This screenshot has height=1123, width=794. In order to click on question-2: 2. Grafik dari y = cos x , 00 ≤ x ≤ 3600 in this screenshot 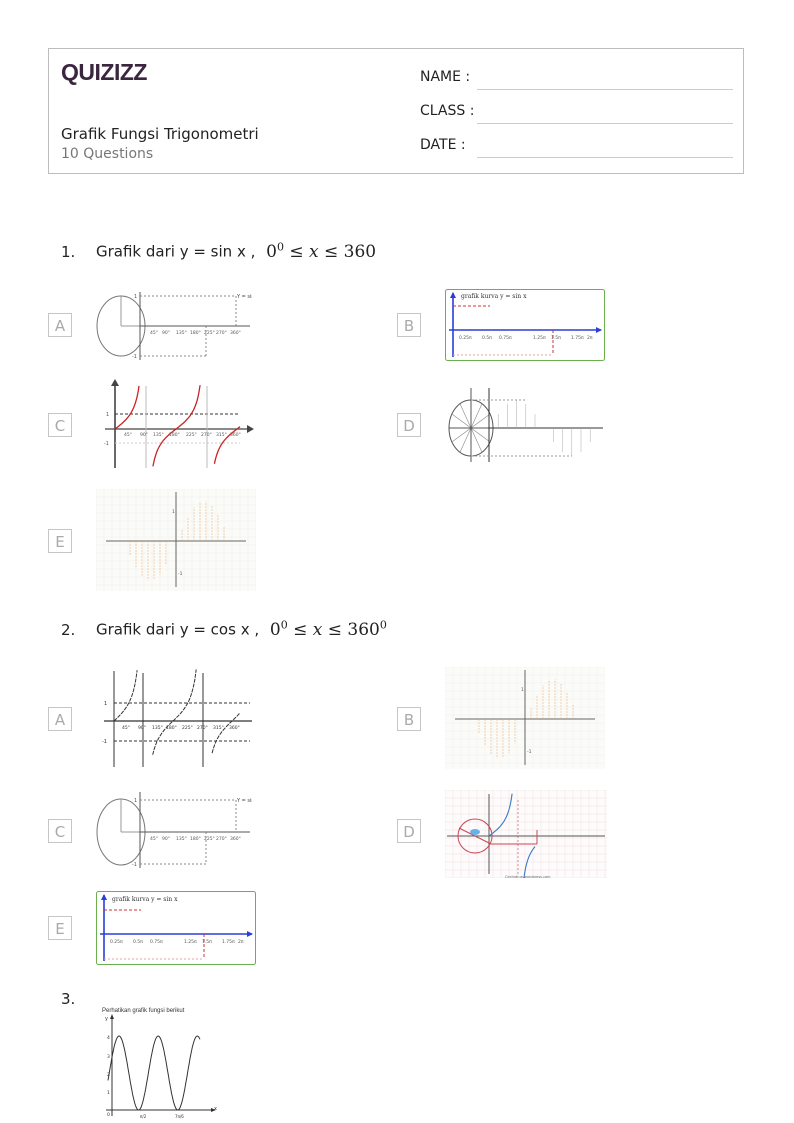, I will do `click(224, 629)`.